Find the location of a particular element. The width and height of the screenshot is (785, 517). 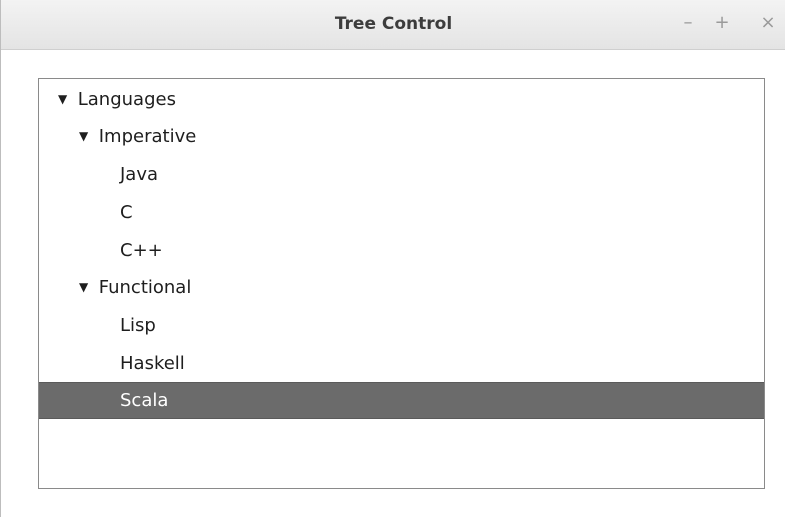

tree-item-label: Functional is located at coordinates (145, 287).